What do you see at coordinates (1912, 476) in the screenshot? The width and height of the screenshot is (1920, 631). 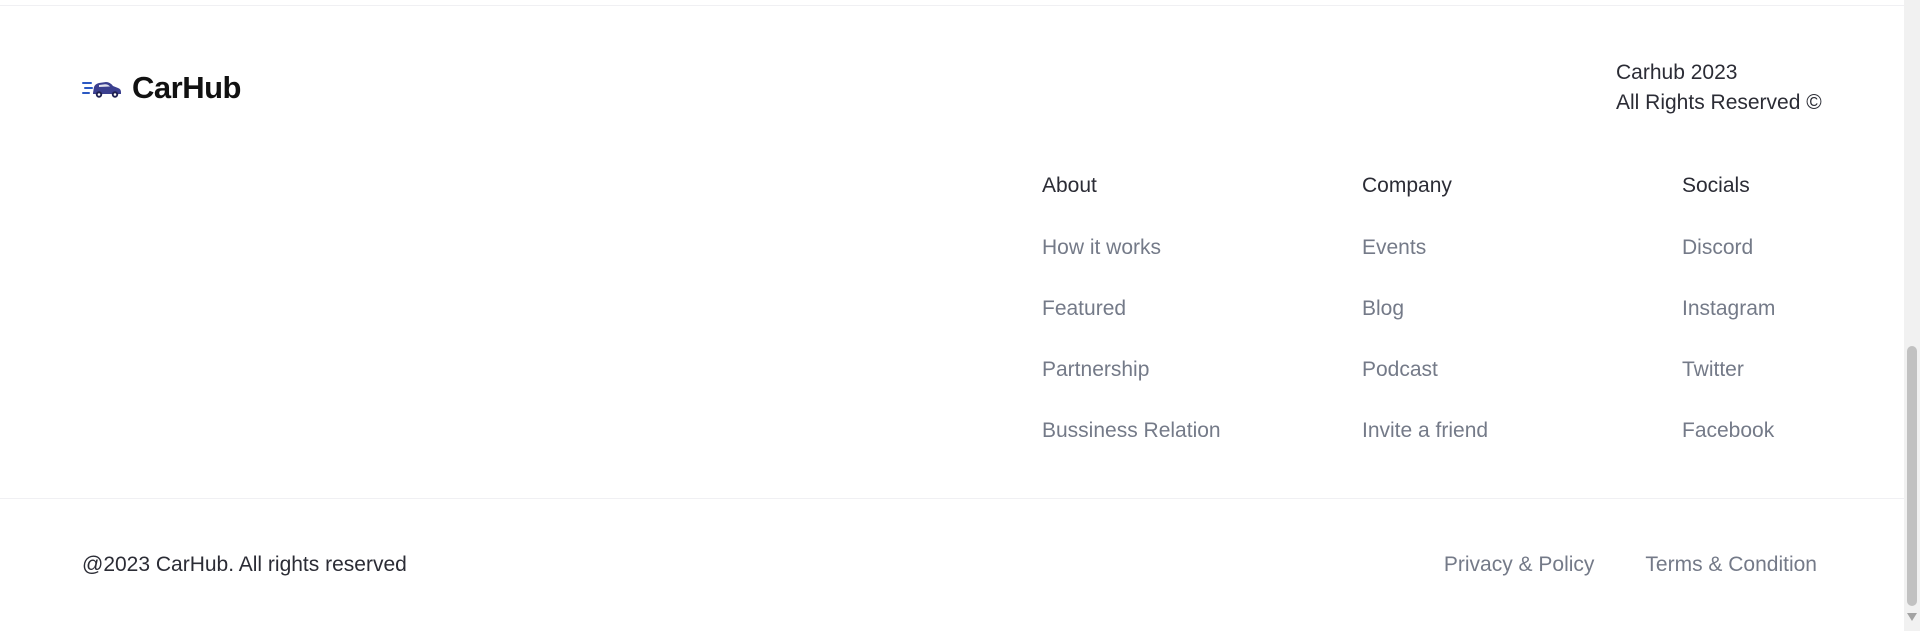 I see `scrollbar-thumb` at bounding box center [1912, 476].